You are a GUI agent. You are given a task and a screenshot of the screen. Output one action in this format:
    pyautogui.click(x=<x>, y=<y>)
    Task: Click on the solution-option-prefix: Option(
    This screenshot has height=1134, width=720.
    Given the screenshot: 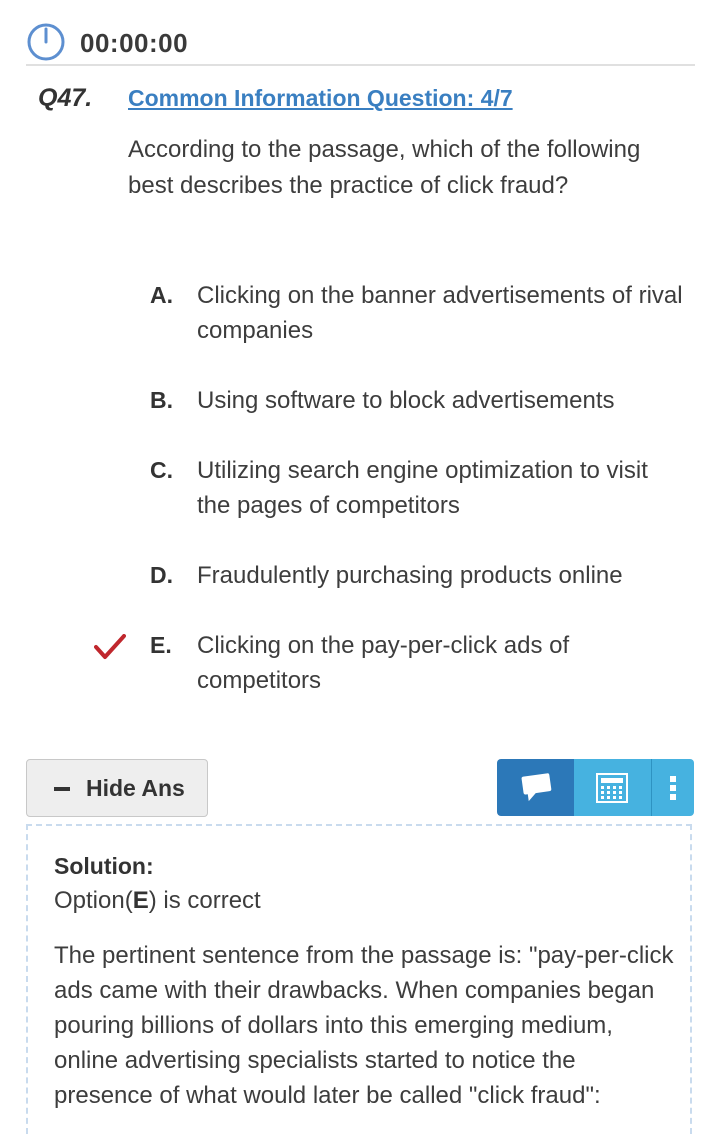 What is the action you would take?
    pyautogui.click(x=93, y=900)
    